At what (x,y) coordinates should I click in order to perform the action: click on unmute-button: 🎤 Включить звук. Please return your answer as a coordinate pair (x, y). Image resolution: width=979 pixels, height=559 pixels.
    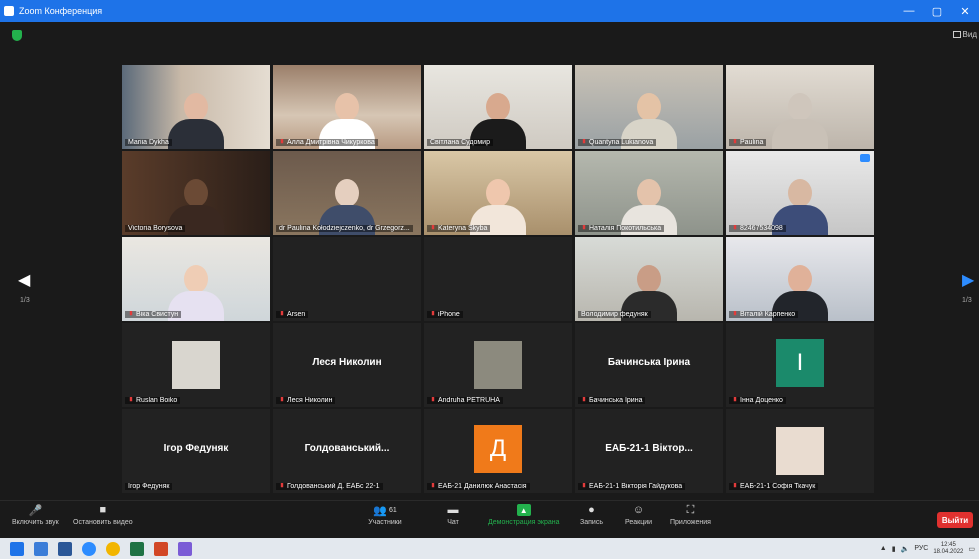
    Looking at the image, I should click on (35, 515).